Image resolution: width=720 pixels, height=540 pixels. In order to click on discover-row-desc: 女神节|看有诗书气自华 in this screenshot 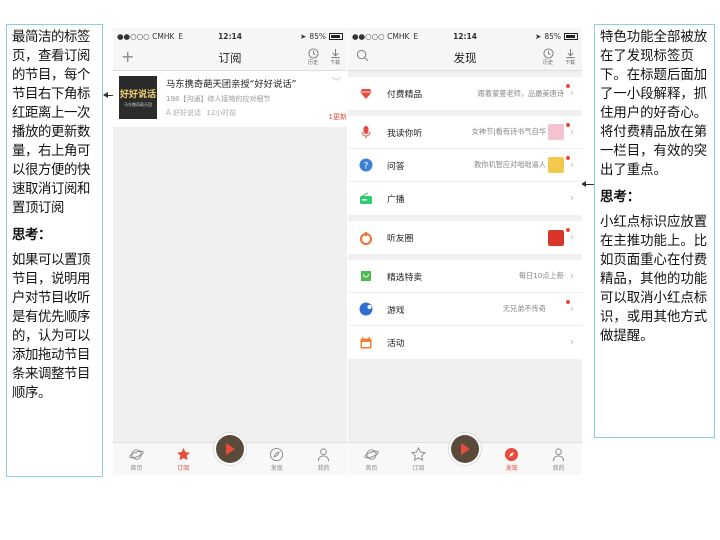, I will do `click(508, 131)`.